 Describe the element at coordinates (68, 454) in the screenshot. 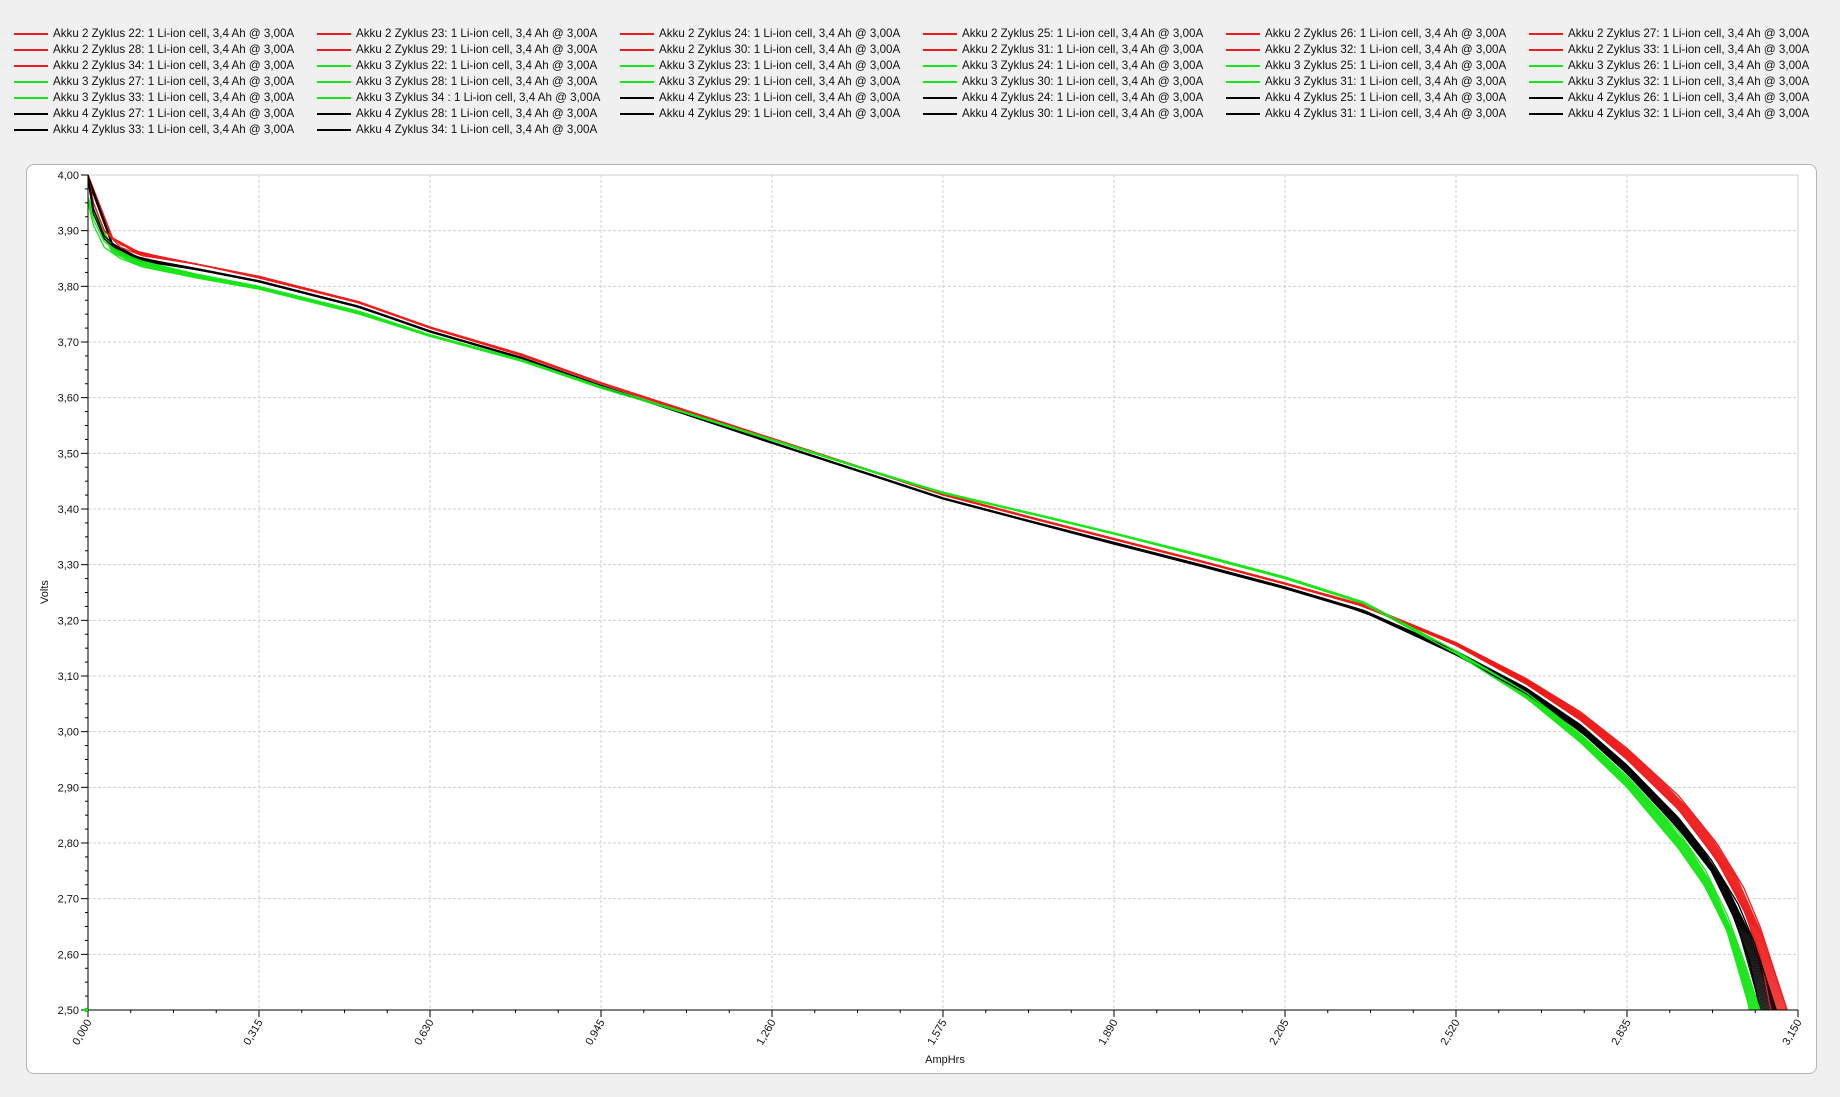

I see `y-tick-label: 3,50` at that location.